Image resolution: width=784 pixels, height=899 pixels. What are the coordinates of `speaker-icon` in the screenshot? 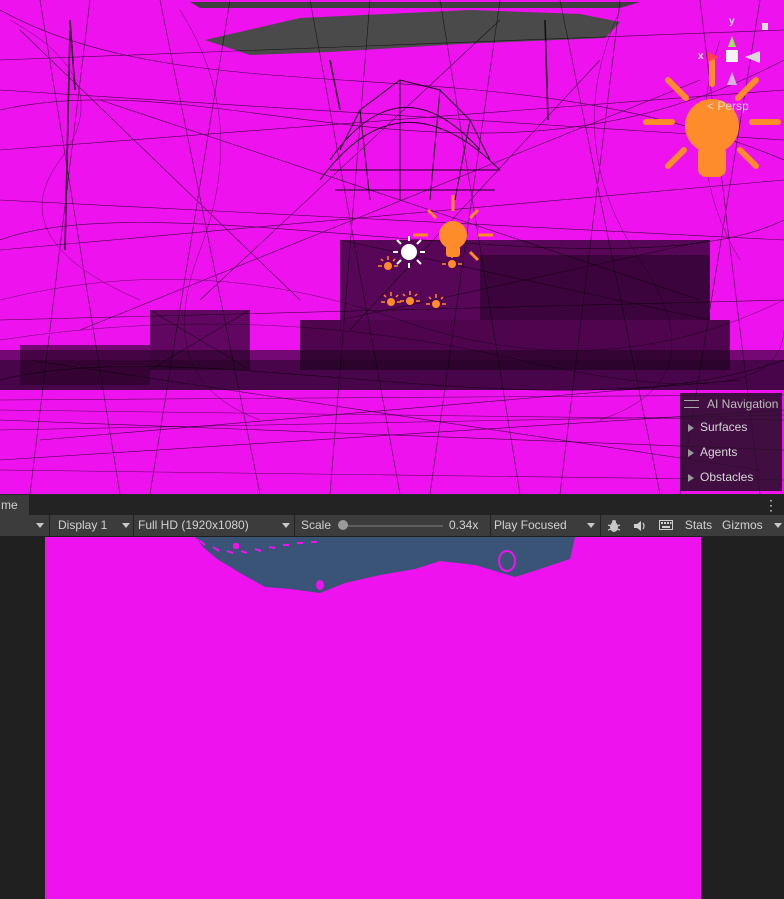 It's located at (639, 526).